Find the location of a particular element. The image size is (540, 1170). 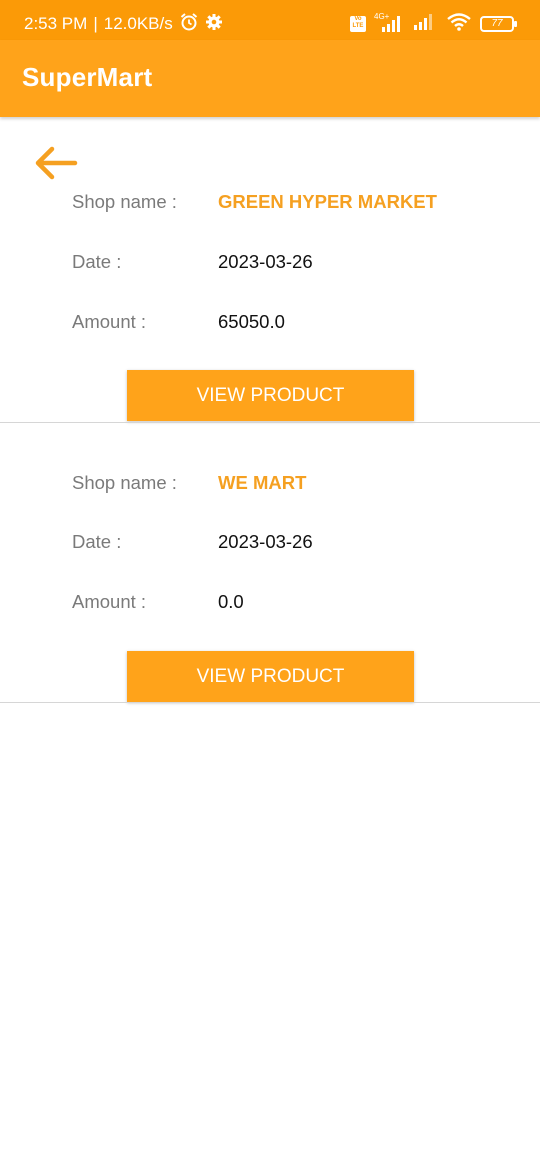

amount-value: 0.0 is located at coordinates (231, 601).